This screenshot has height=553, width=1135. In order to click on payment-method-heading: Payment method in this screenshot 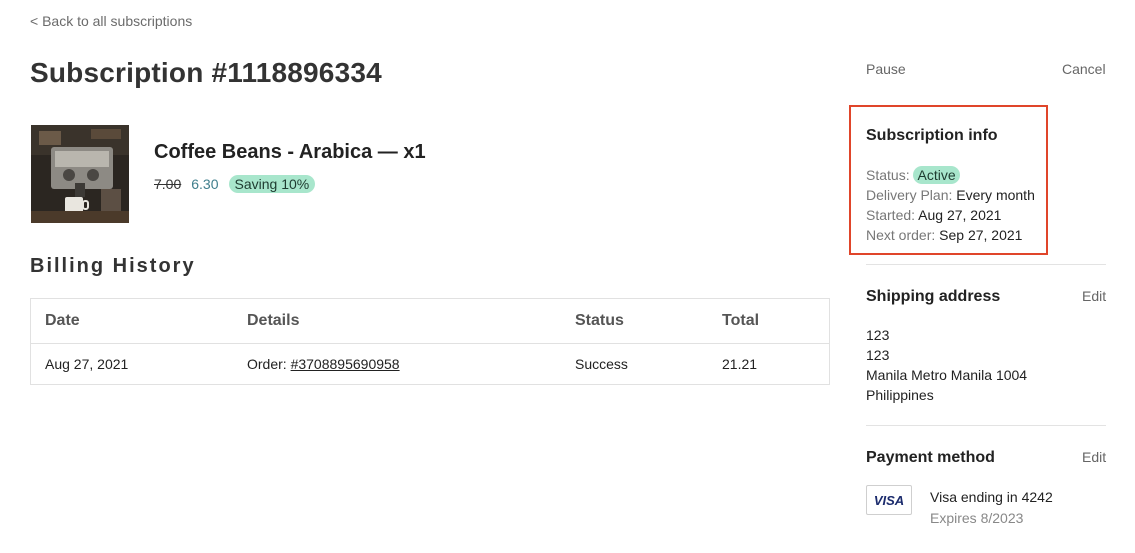, I will do `click(930, 457)`.